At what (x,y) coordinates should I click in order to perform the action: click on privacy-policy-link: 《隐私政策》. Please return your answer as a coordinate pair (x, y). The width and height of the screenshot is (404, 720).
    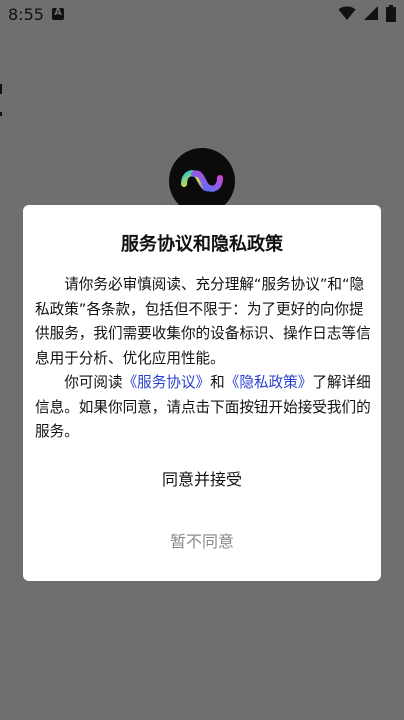
    Looking at the image, I should click on (269, 382).